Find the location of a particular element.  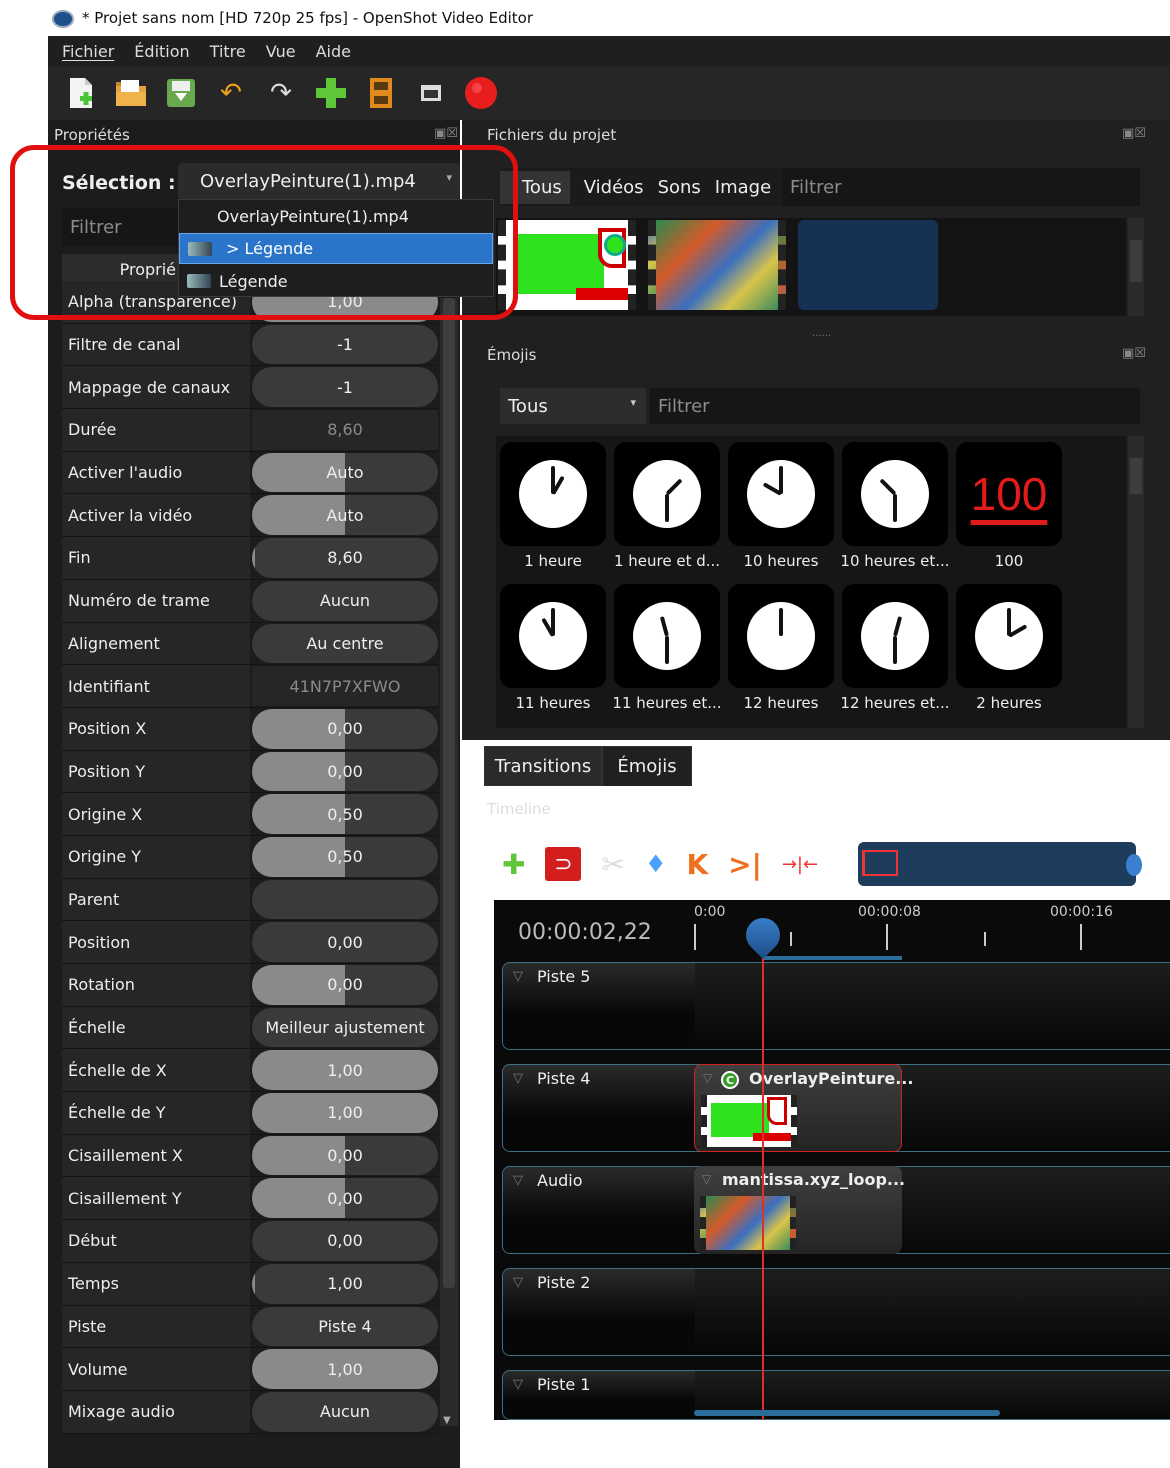

emoji-item: 100 100 is located at coordinates (1009, 509).